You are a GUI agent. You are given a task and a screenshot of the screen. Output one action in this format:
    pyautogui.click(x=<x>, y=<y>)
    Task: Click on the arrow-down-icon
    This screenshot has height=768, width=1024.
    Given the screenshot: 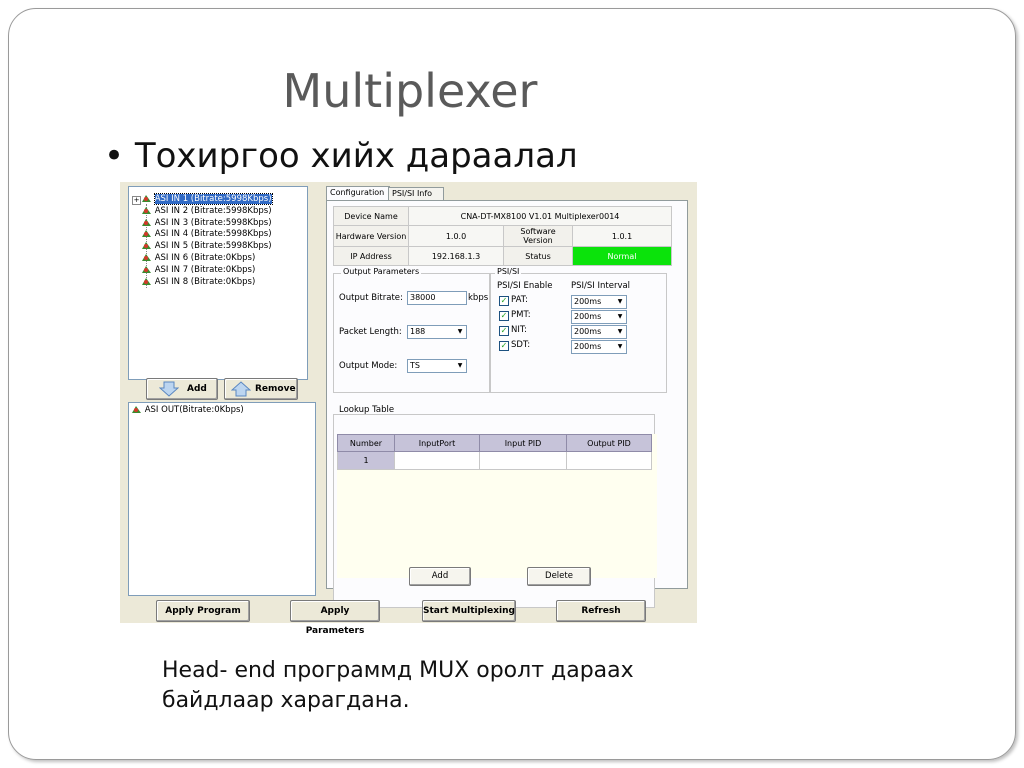 What is the action you would take?
    pyautogui.click(x=169, y=389)
    